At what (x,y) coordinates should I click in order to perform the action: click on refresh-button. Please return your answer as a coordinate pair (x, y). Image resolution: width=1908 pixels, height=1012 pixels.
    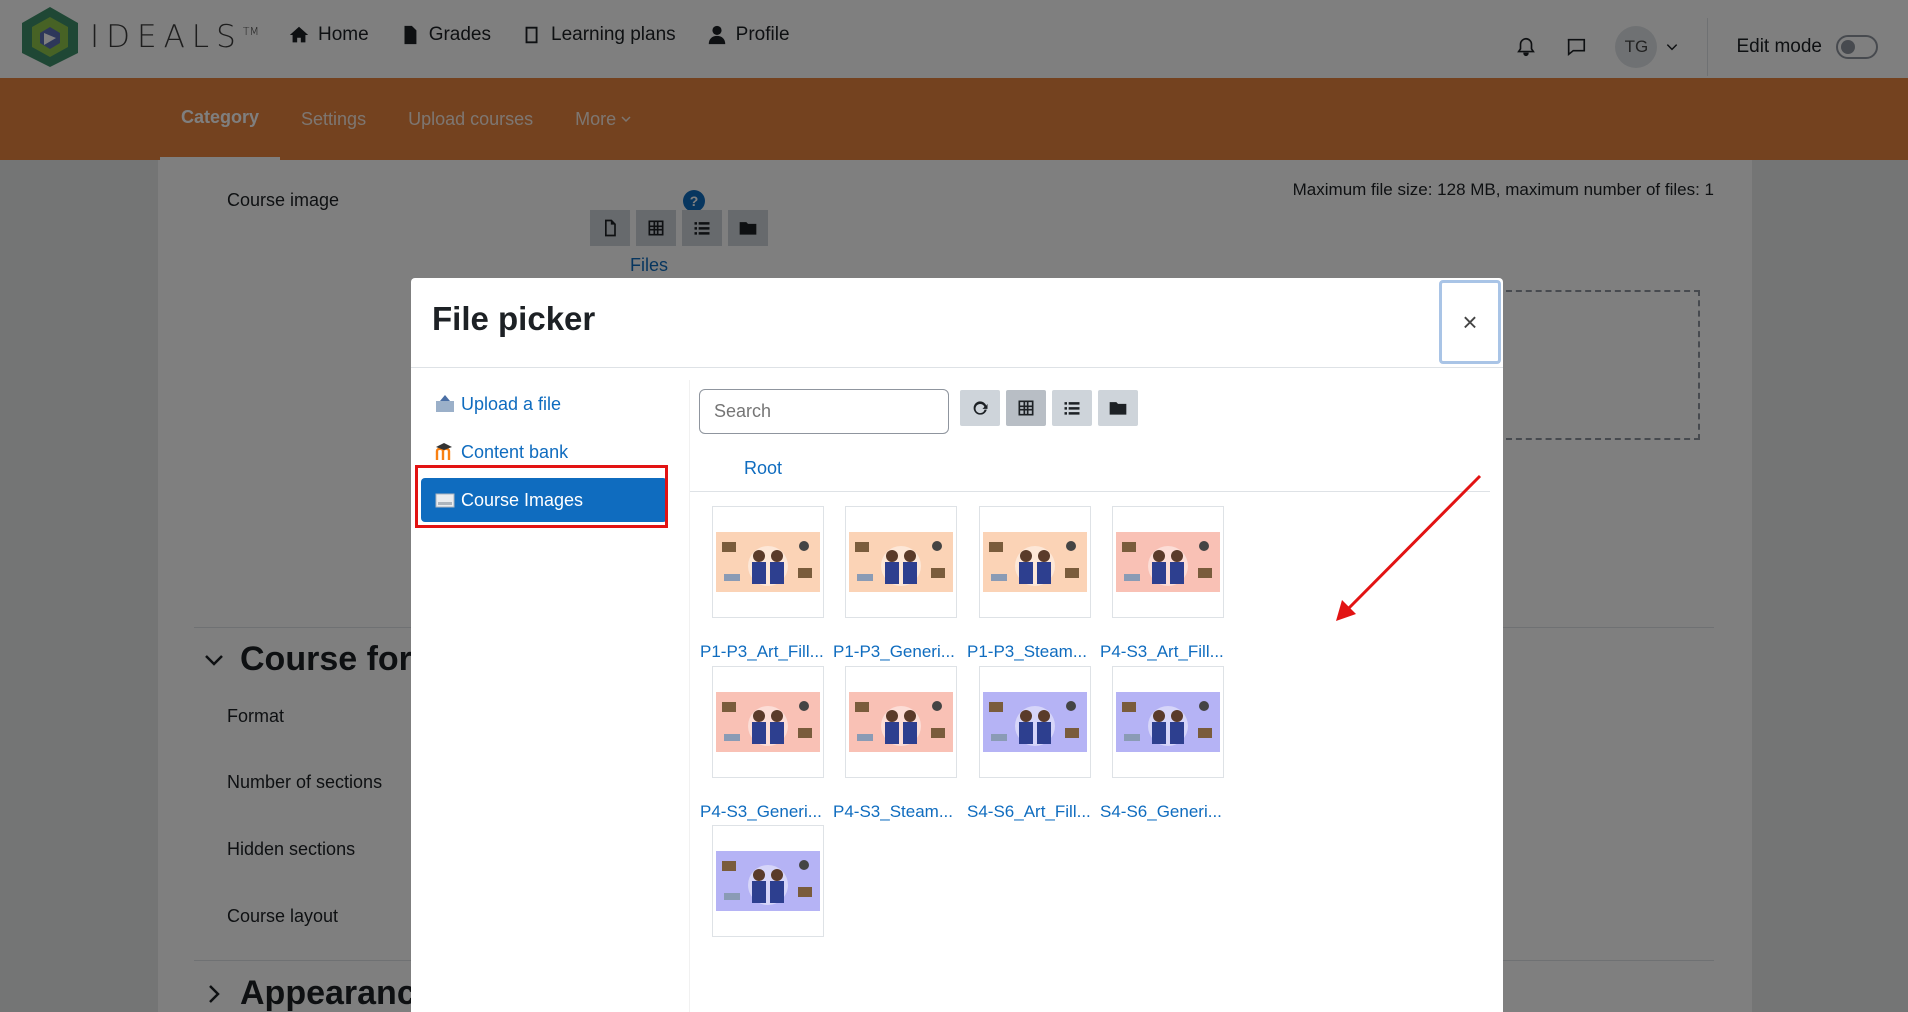
    Looking at the image, I should click on (980, 408).